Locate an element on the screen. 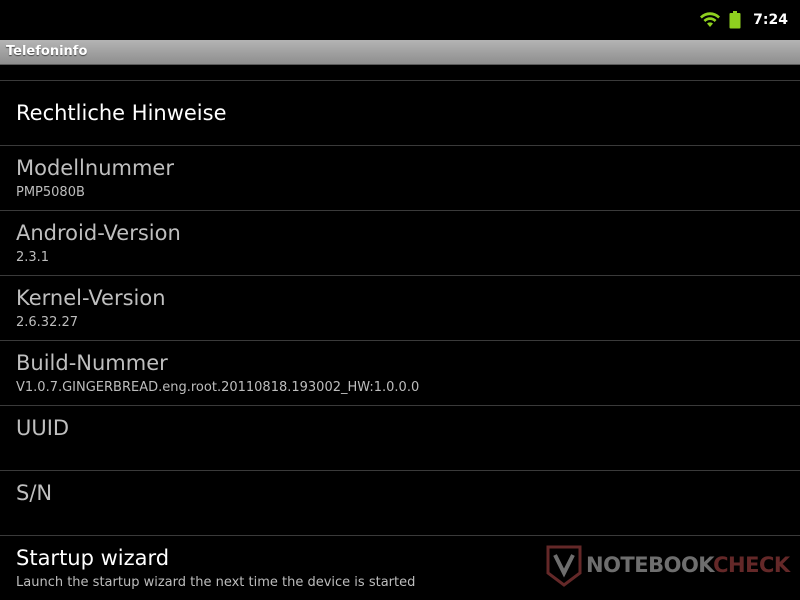 The image size is (800, 600). list-item-model-number: Modellnummer PMP5080B is located at coordinates (400, 178).